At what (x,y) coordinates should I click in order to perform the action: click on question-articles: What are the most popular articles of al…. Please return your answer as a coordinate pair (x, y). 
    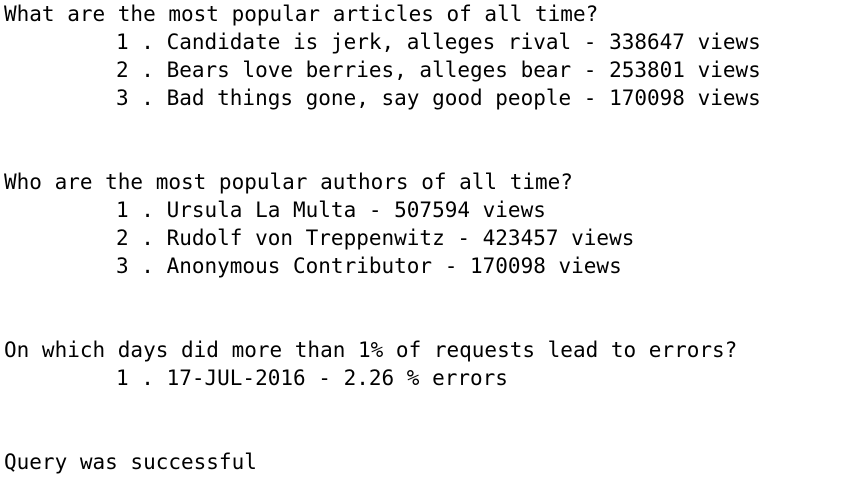
    Looking at the image, I should click on (301, 14).